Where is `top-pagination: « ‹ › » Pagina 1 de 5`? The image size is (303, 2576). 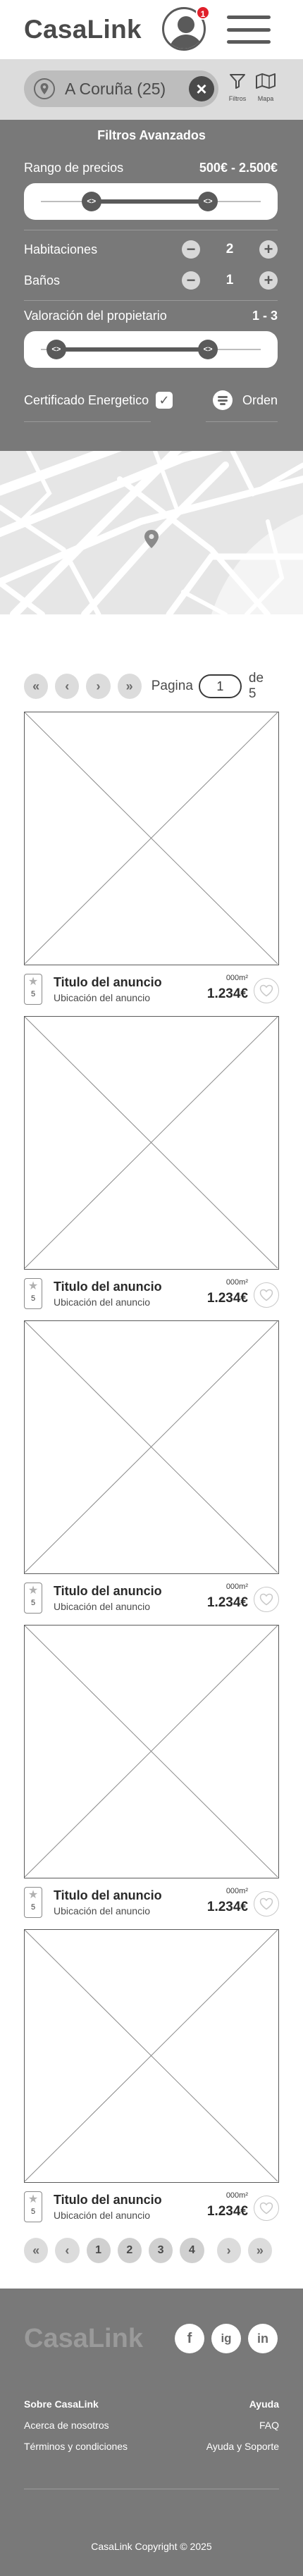
top-pagination: « ‹ › » Pagina 1 de 5 is located at coordinates (151, 686).